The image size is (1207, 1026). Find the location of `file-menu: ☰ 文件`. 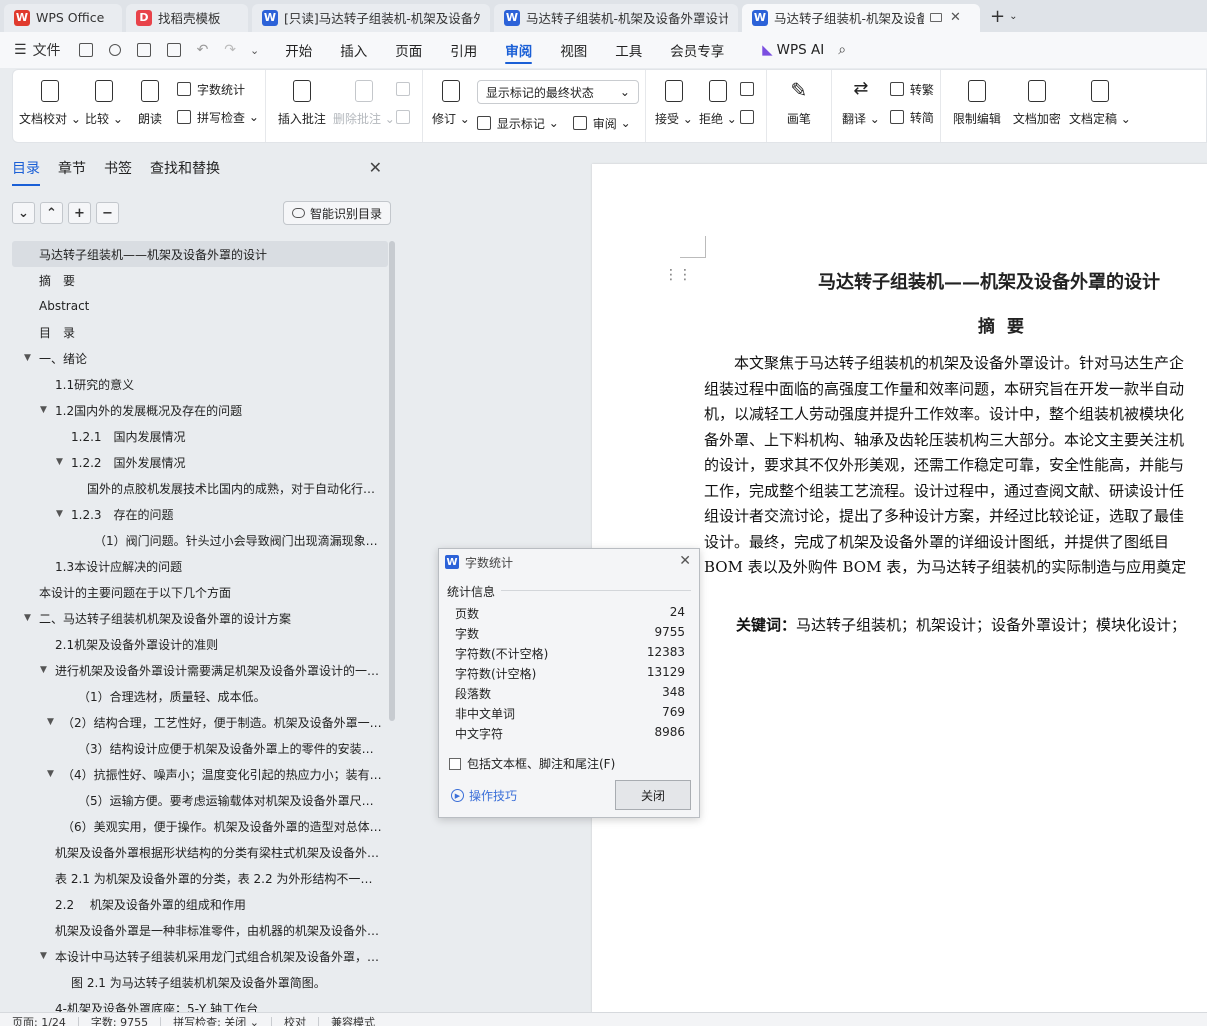

file-menu: ☰ 文件 is located at coordinates (37, 50).